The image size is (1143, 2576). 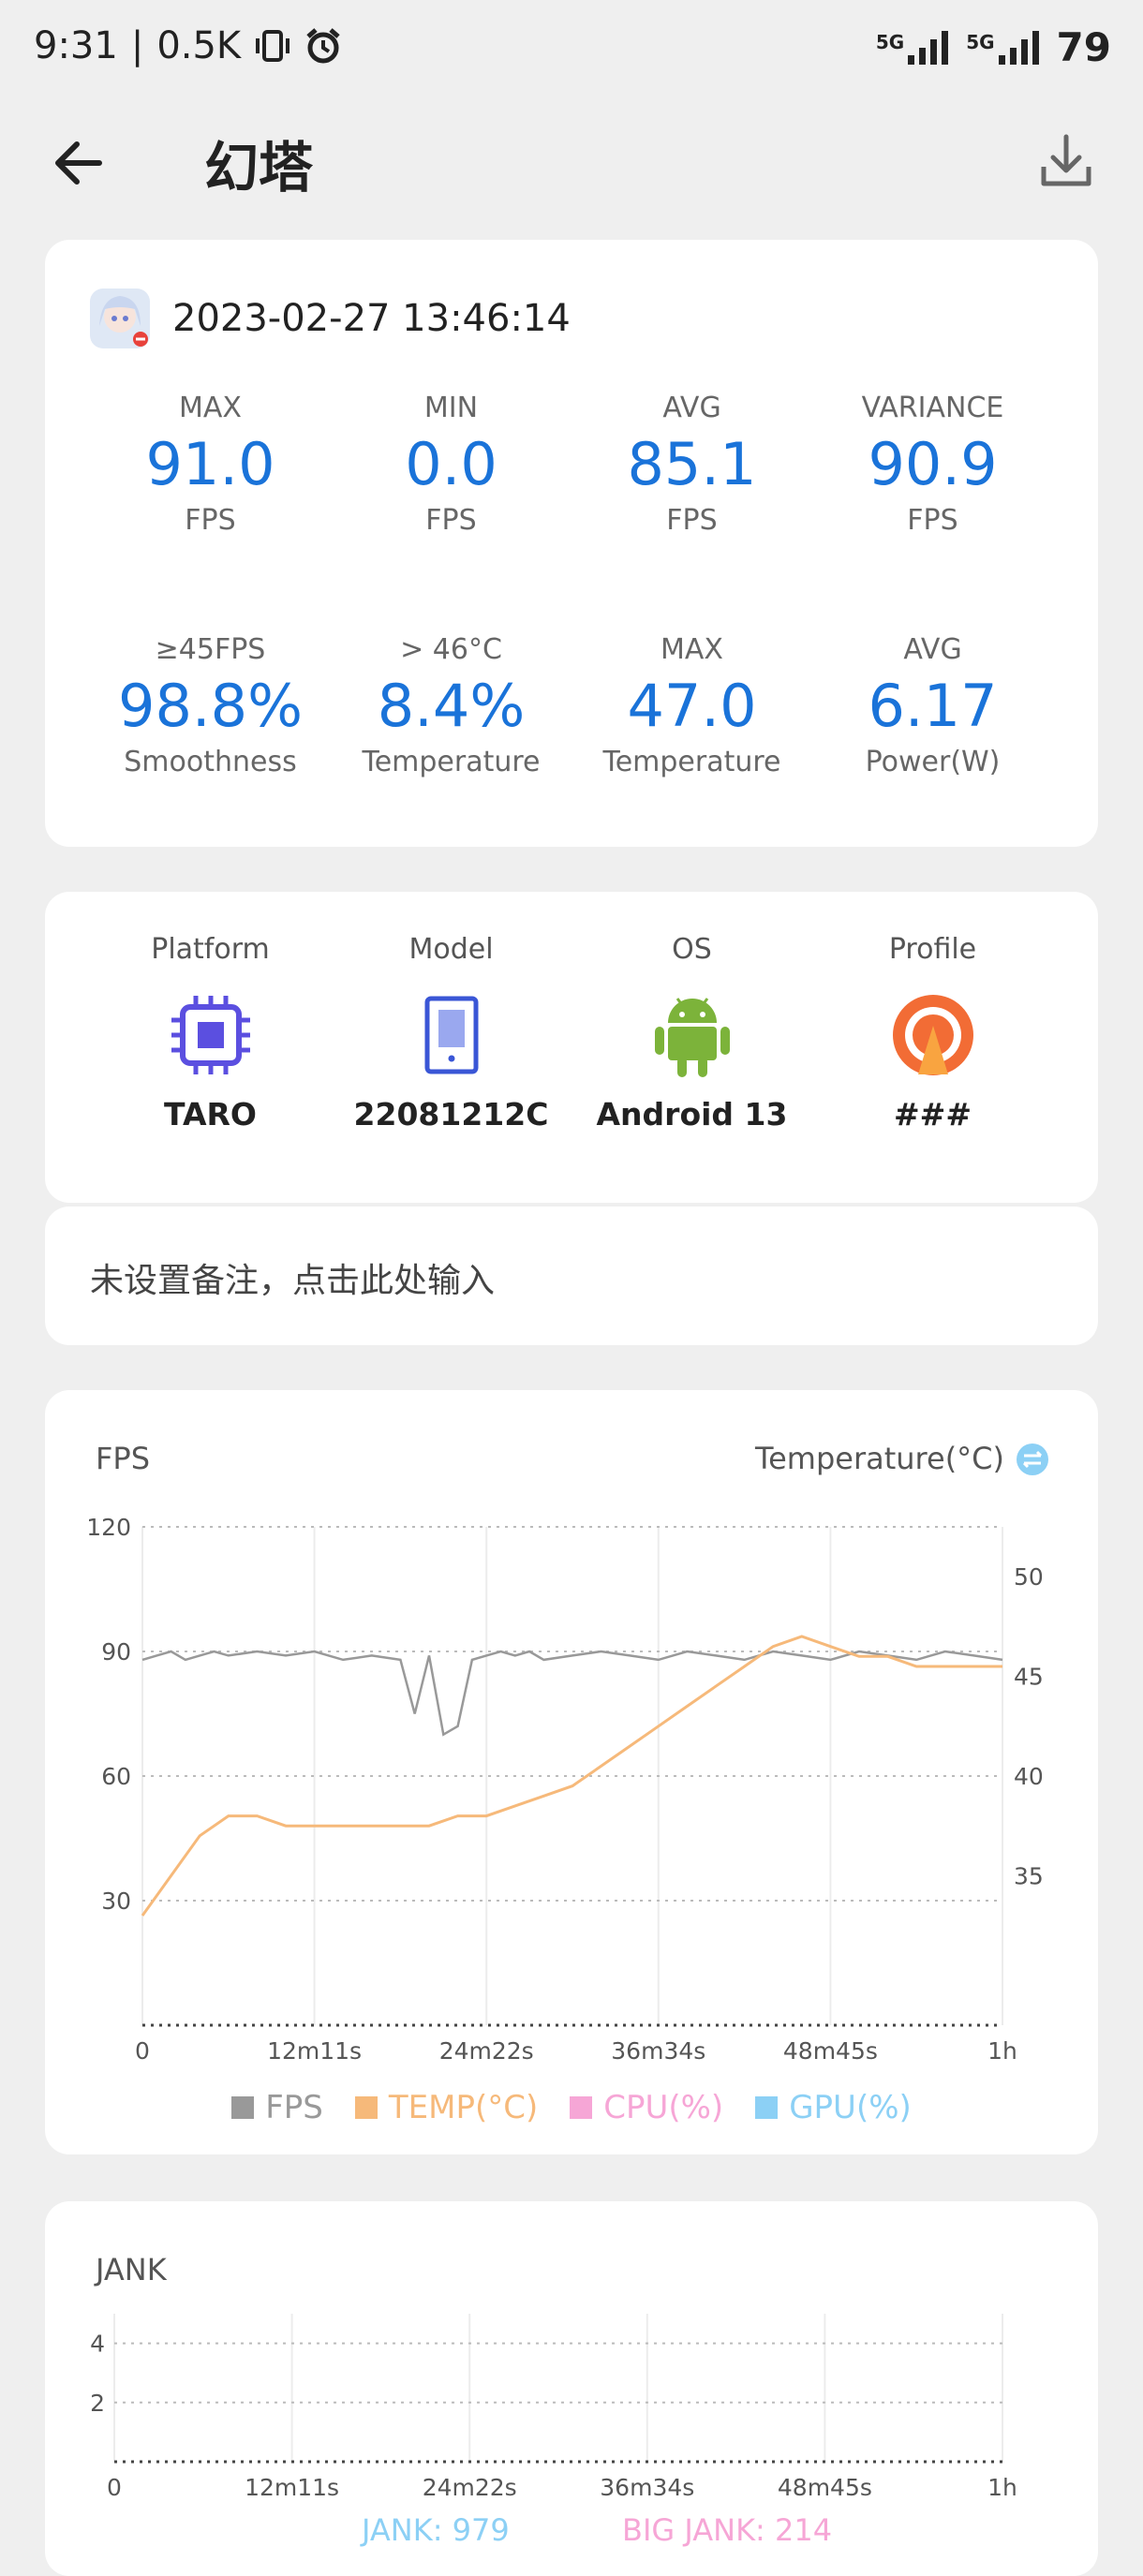 I want to click on session-timestamp: 2023-02-27 13:46:14, so click(x=371, y=318).